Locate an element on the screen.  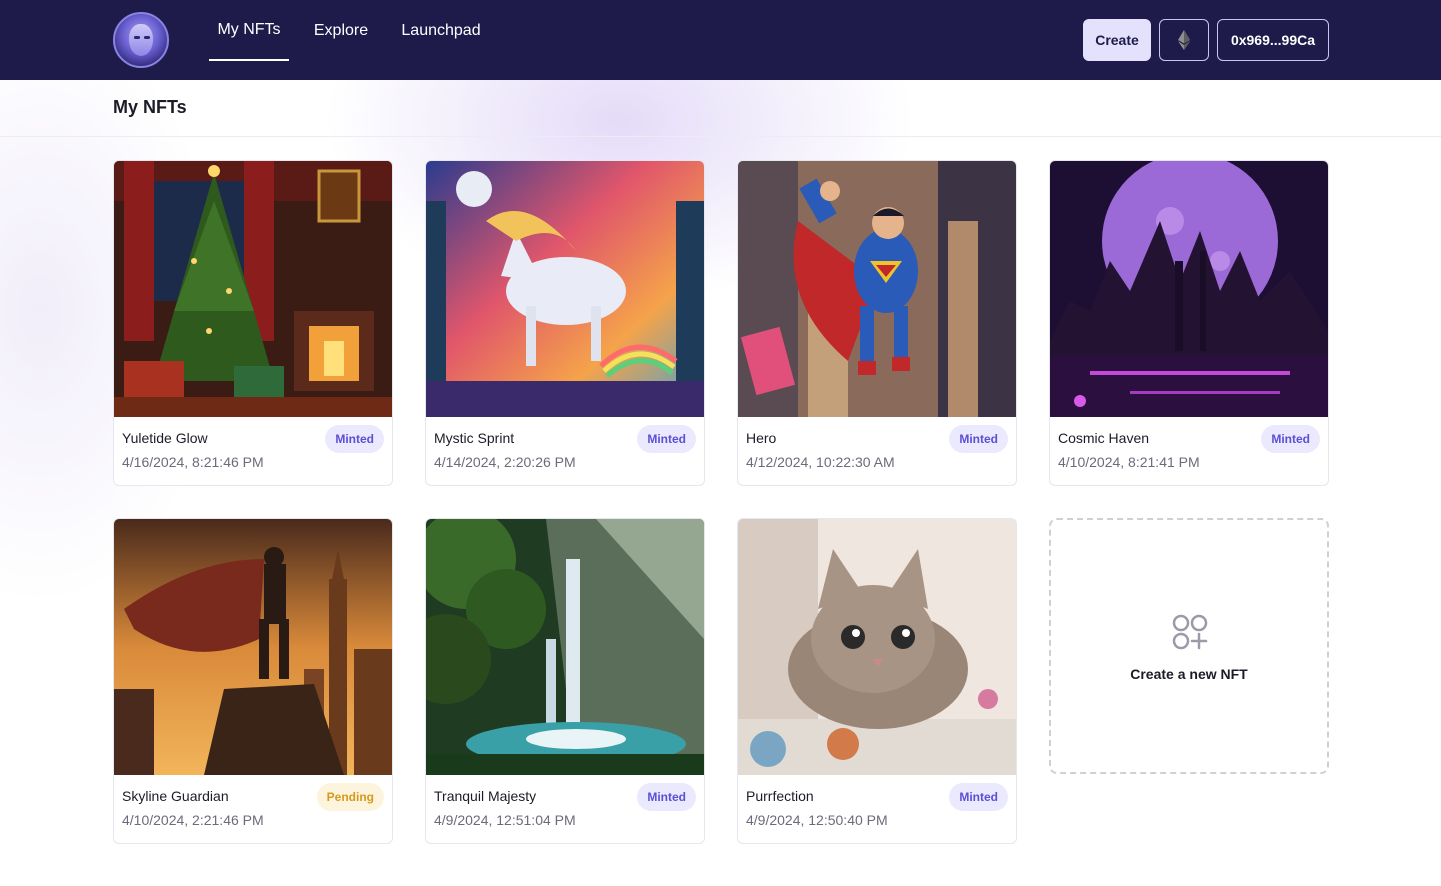
wallet-address-button: 0x969...99Ca is located at coordinates (1273, 40).